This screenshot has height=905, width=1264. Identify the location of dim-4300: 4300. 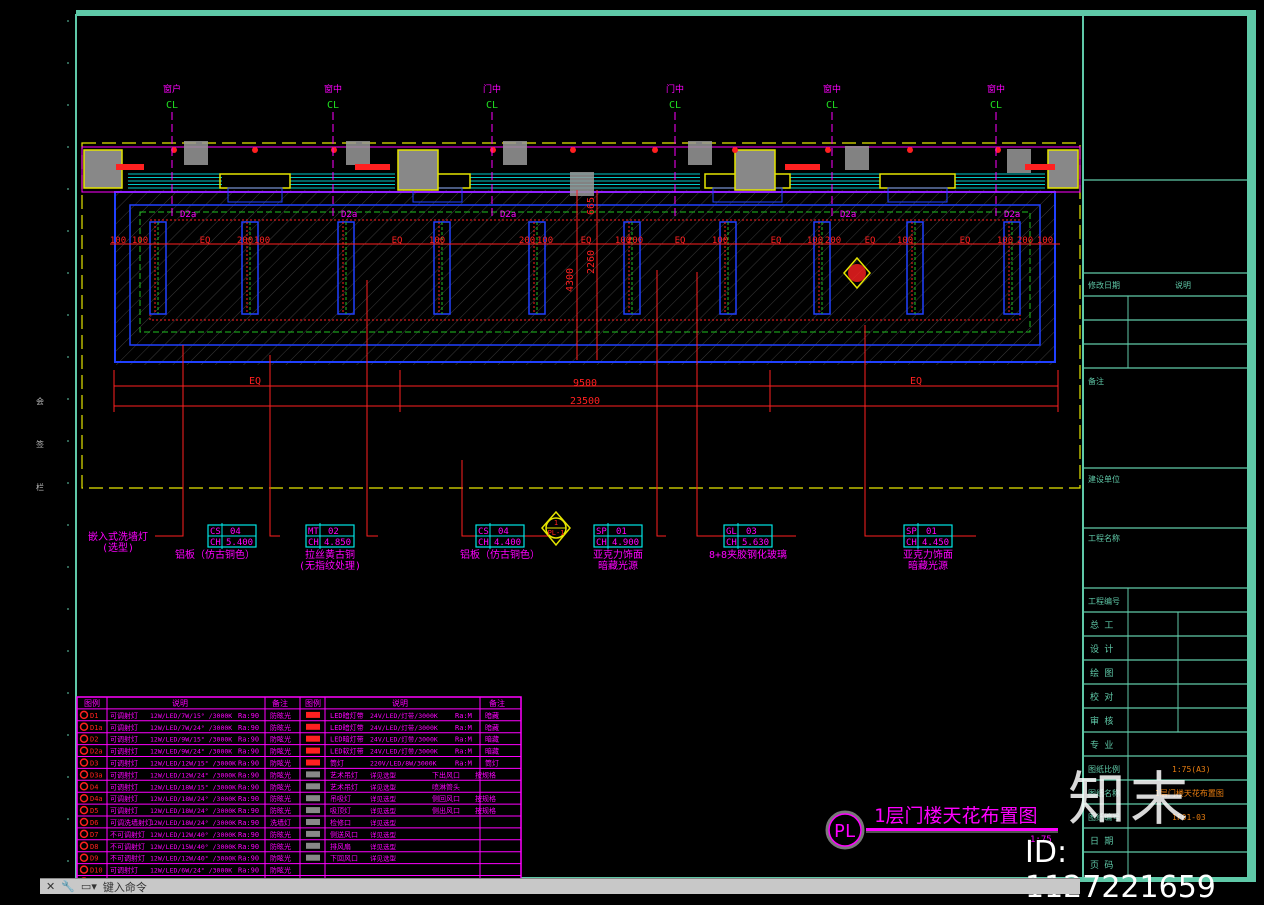
(570, 280).